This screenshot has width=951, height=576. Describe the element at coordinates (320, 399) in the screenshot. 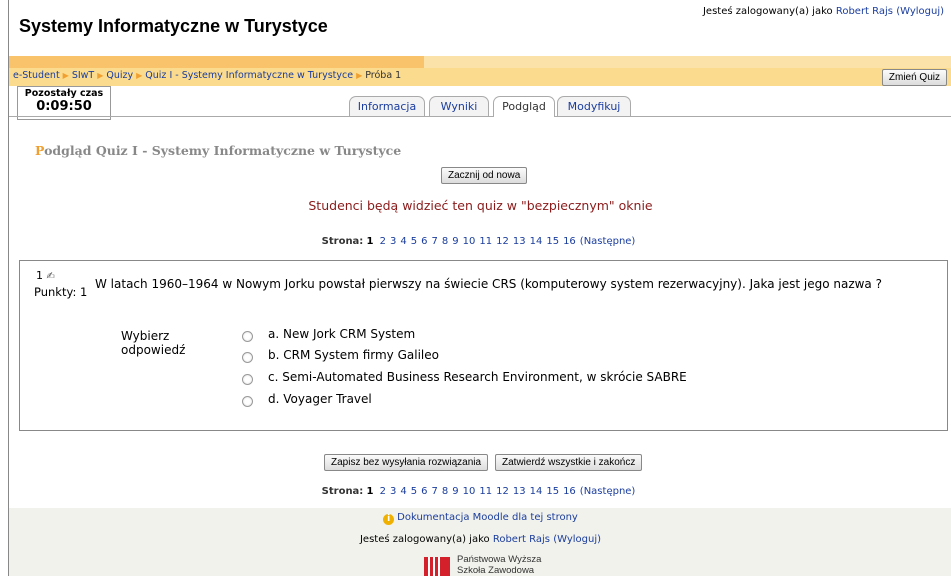

I see `answer-label: d. Voyager Travel` at that location.